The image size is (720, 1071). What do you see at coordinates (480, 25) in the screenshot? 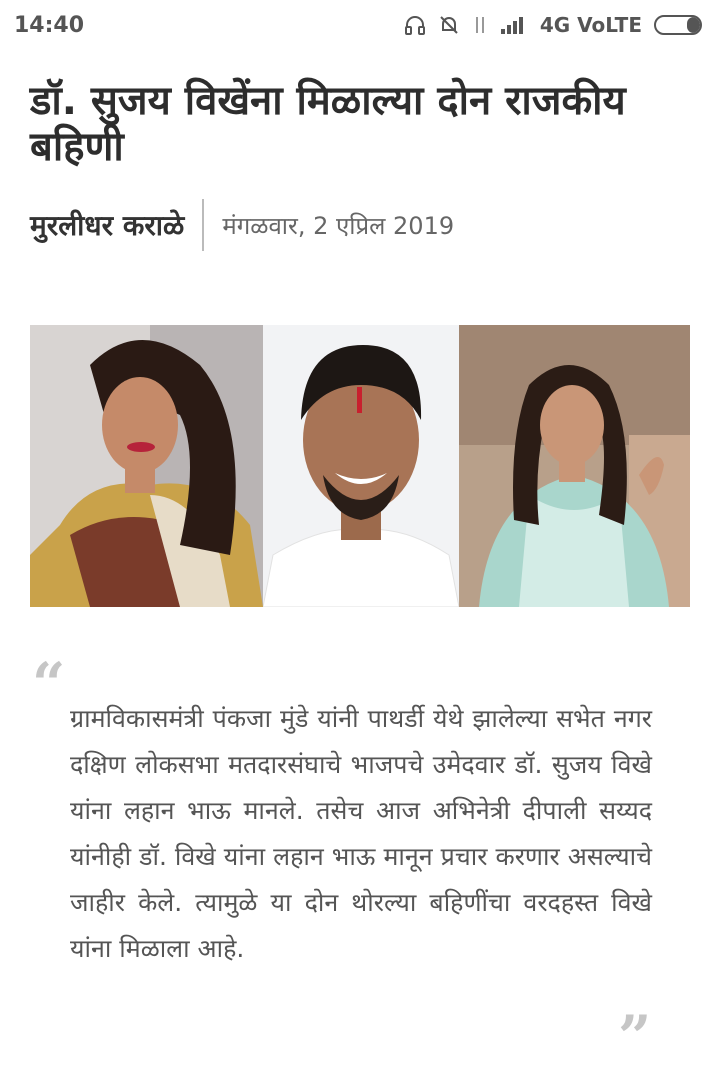
I see `data-arrows-icon` at bounding box center [480, 25].